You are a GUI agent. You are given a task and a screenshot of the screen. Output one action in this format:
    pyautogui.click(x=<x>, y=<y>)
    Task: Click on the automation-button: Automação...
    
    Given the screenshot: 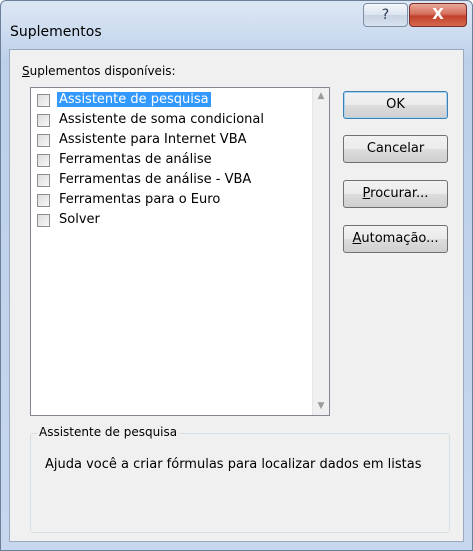 What is the action you would take?
    pyautogui.click(x=395, y=239)
    